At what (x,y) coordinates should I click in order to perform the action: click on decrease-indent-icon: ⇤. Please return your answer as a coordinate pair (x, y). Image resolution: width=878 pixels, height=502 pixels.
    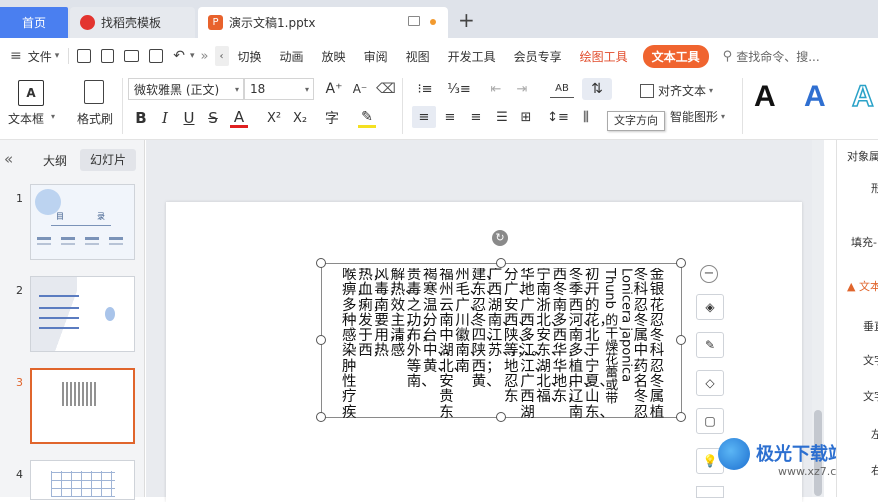
    Looking at the image, I should click on (496, 89).